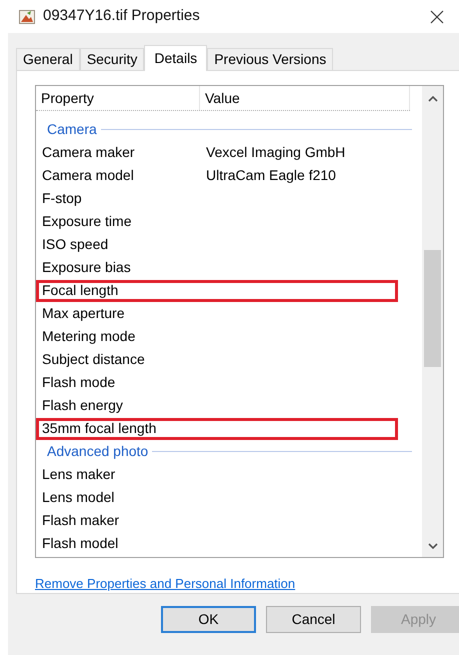  I want to click on property-name: 35mm focal length, so click(100, 428).